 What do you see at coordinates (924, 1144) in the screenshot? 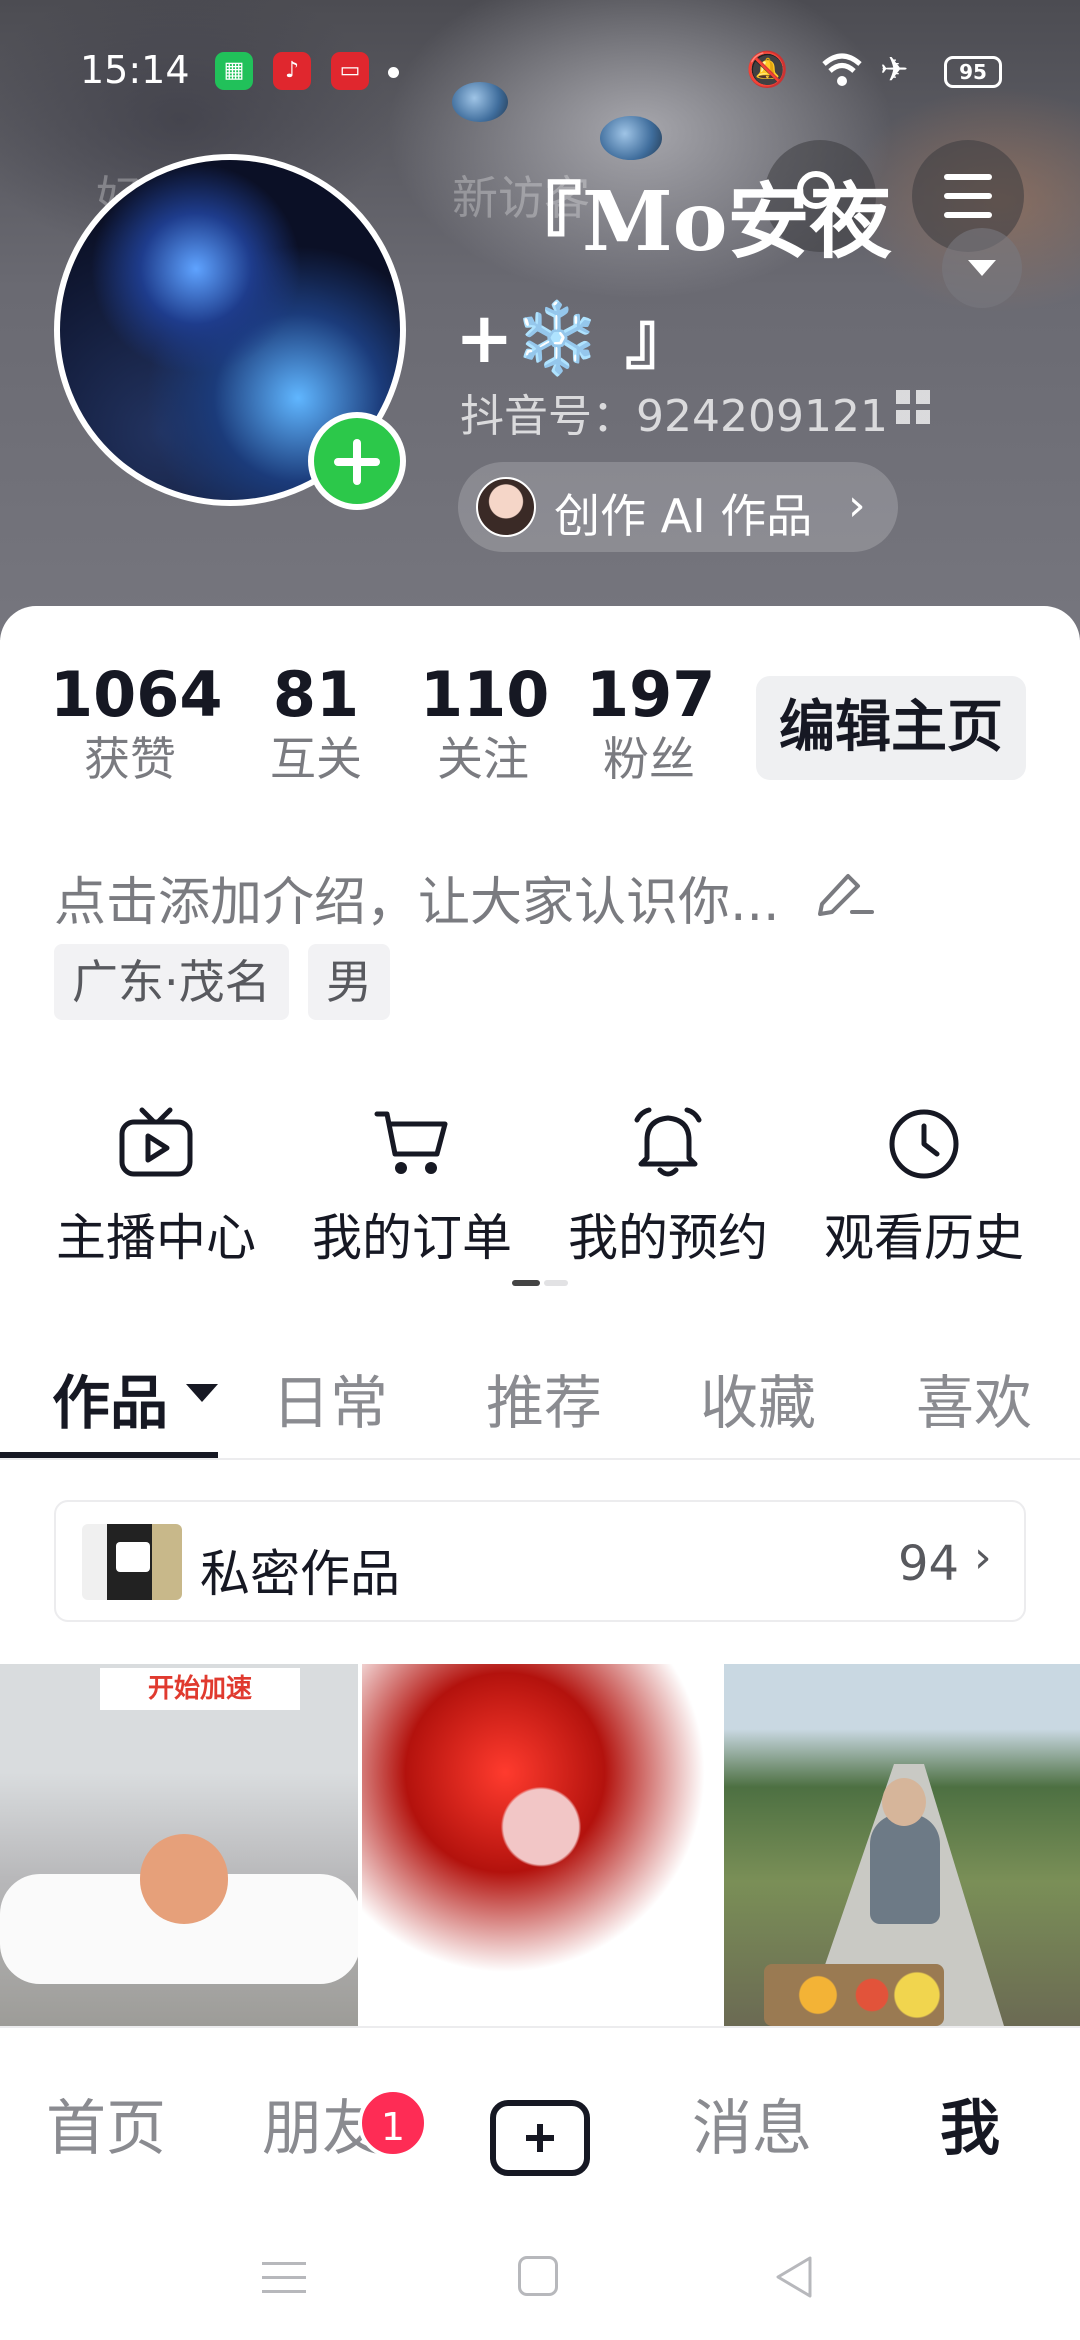
I see `clock-icon` at bounding box center [924, 1144].